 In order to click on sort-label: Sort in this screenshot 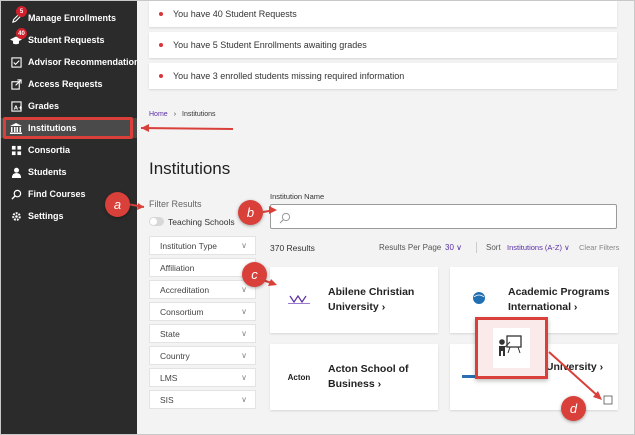, I will do `click(493, 247)`.